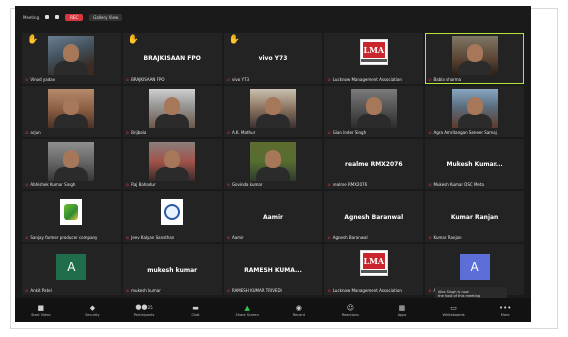 This screenshot has height=337, width=568. Describe the element at coordinates (71, 164) in the screenshot. I see `participant-tile: ⊘ Abhishek Kumar Singh` at that location.